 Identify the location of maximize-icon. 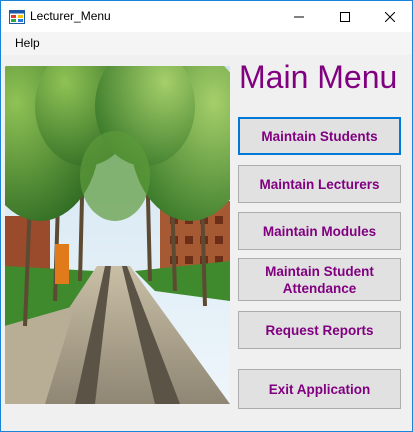
(345, 16).